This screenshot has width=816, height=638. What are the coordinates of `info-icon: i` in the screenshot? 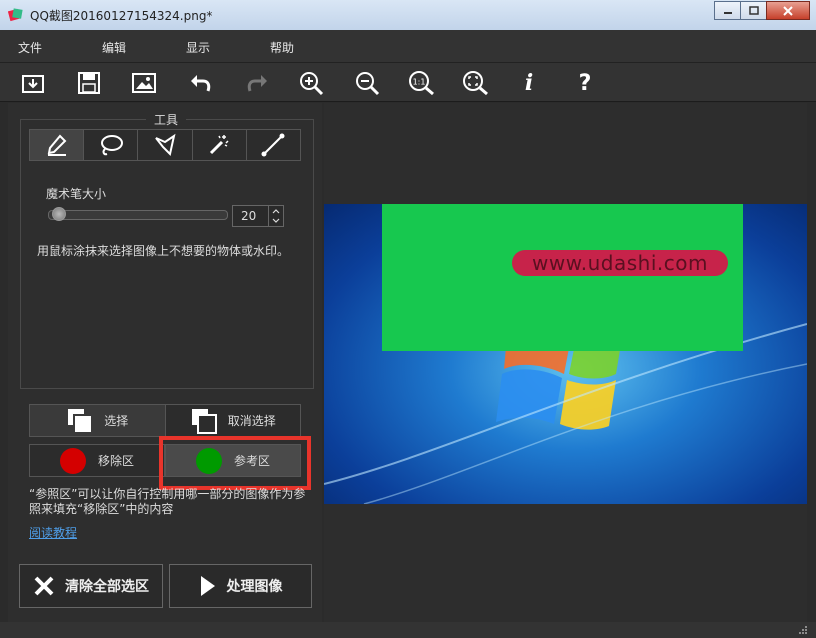 It's located at (529, 83).